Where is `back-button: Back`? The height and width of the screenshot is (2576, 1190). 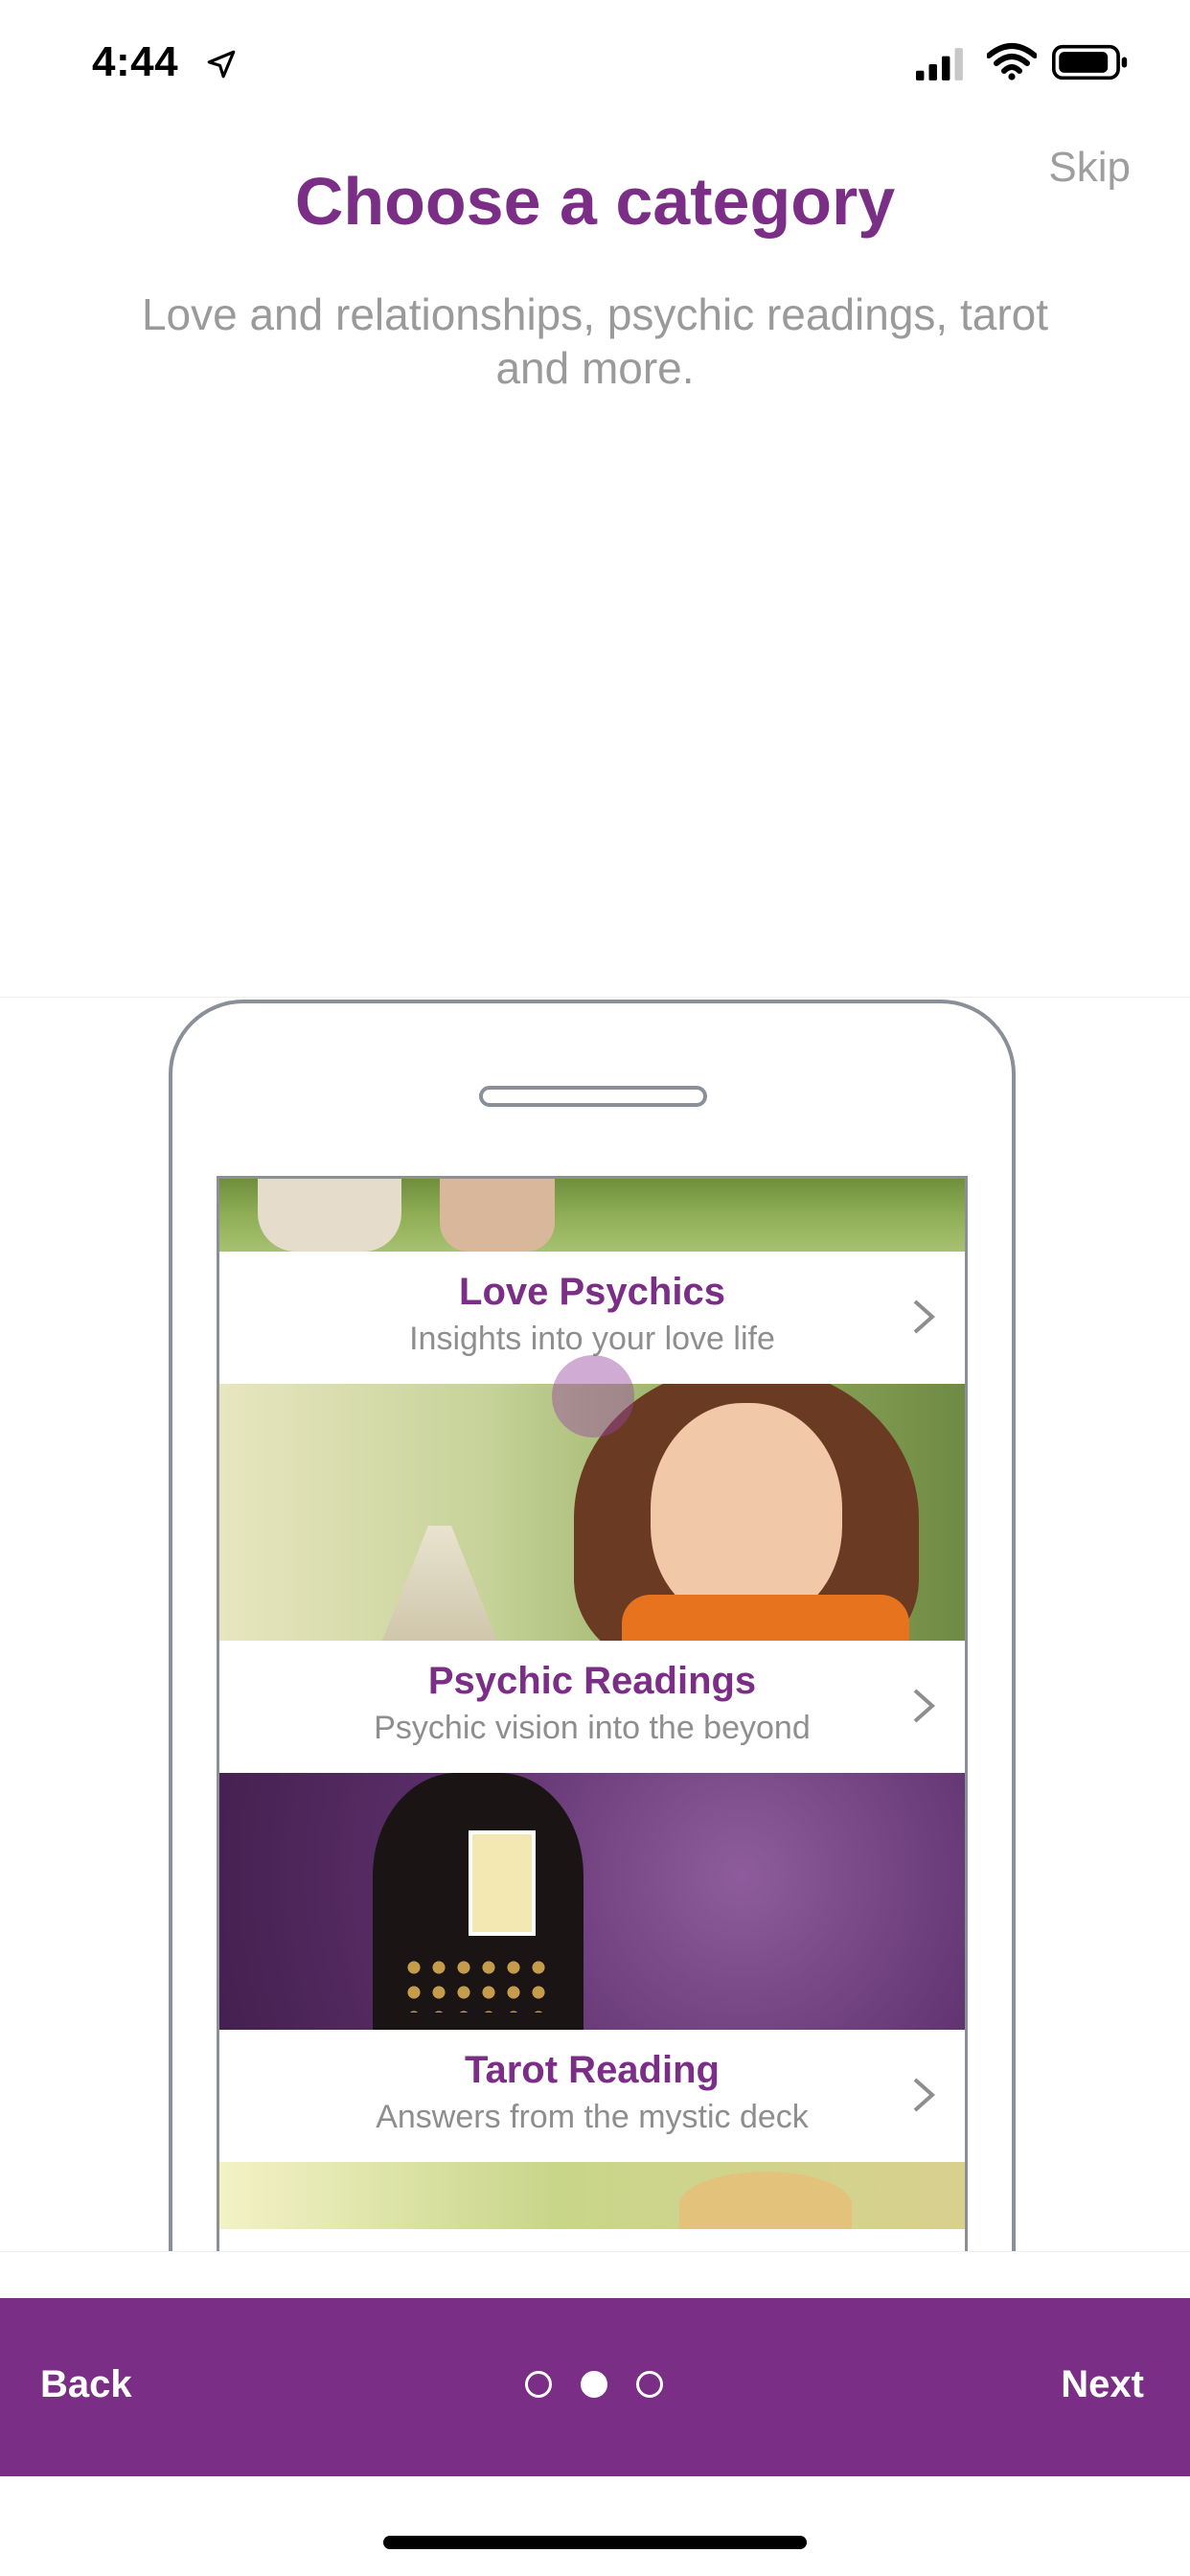
back-button: Back is located at coordinates (86, 2384).